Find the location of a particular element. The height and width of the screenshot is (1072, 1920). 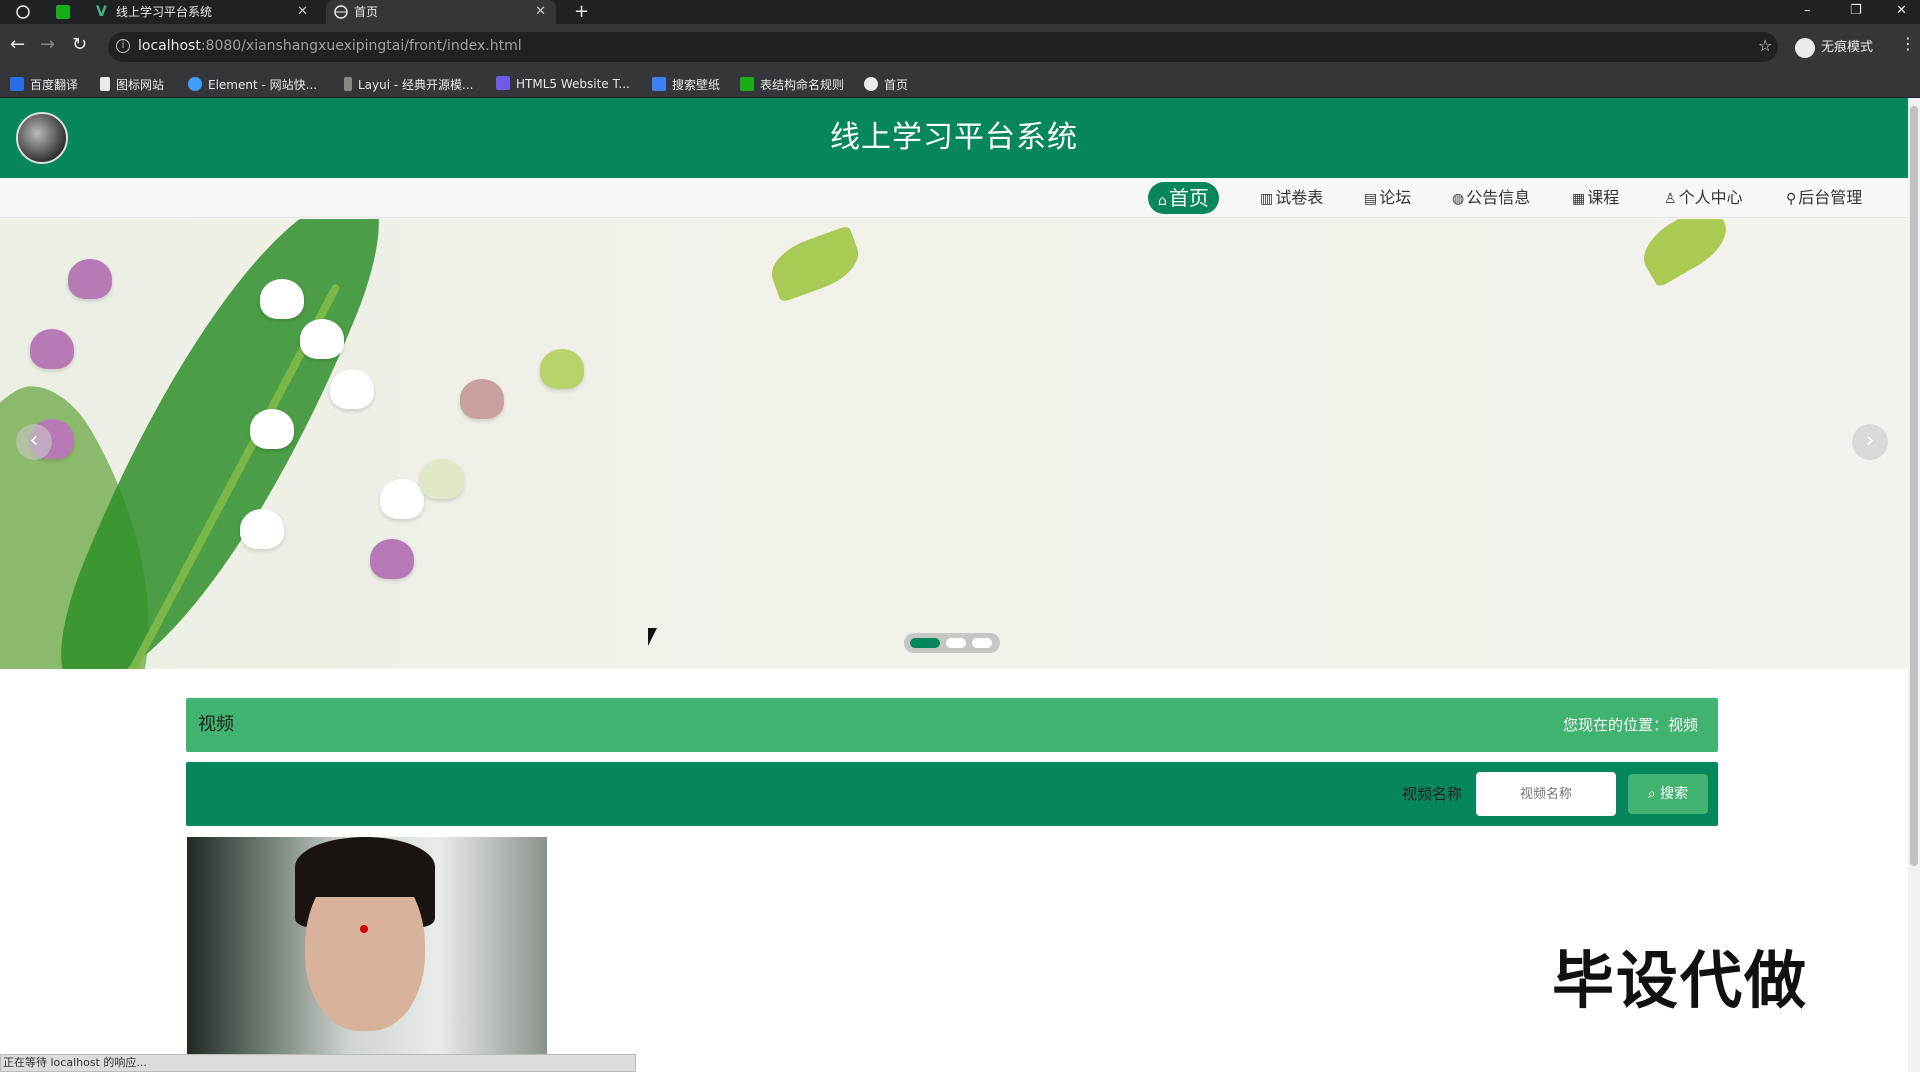

nav-forum: ▤ 论坛 is located at coordinates (1387, 198).